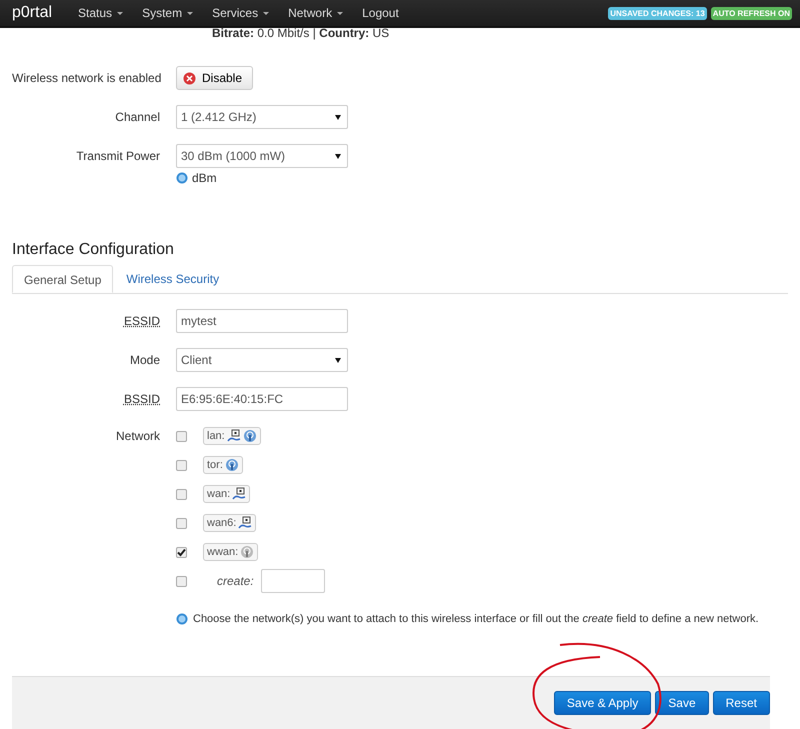 The height and width of the screenshot is (729, 800). I want to click on channel-select: 1 (2.412 GHz), so click(262, 117).